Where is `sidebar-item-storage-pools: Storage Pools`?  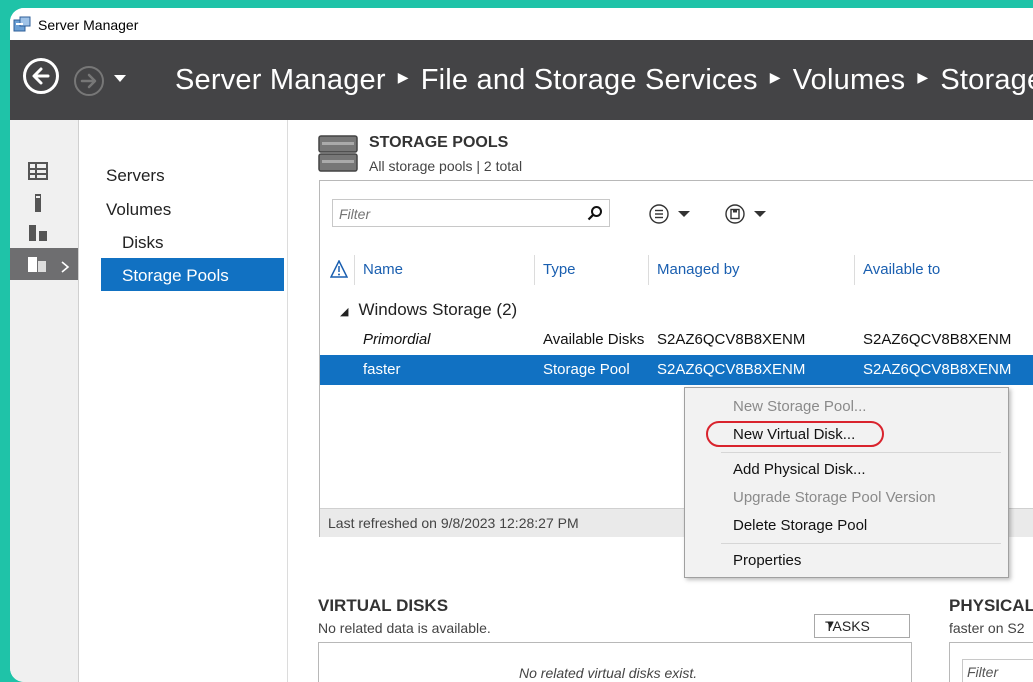 sidebar-item-storage-pools: Storage Pools is located at coordinates (192, 274).